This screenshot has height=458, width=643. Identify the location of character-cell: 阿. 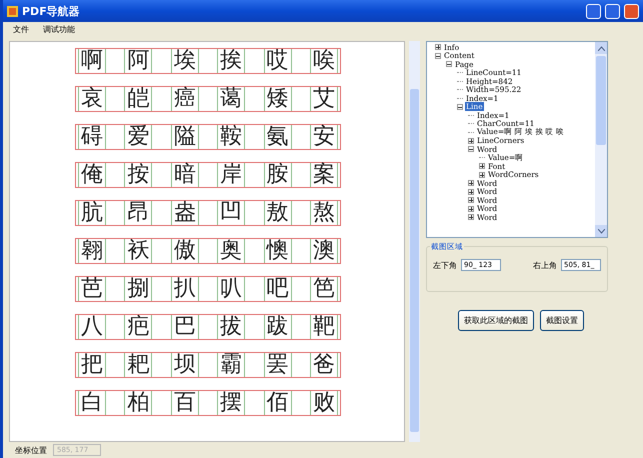
(138, 61).